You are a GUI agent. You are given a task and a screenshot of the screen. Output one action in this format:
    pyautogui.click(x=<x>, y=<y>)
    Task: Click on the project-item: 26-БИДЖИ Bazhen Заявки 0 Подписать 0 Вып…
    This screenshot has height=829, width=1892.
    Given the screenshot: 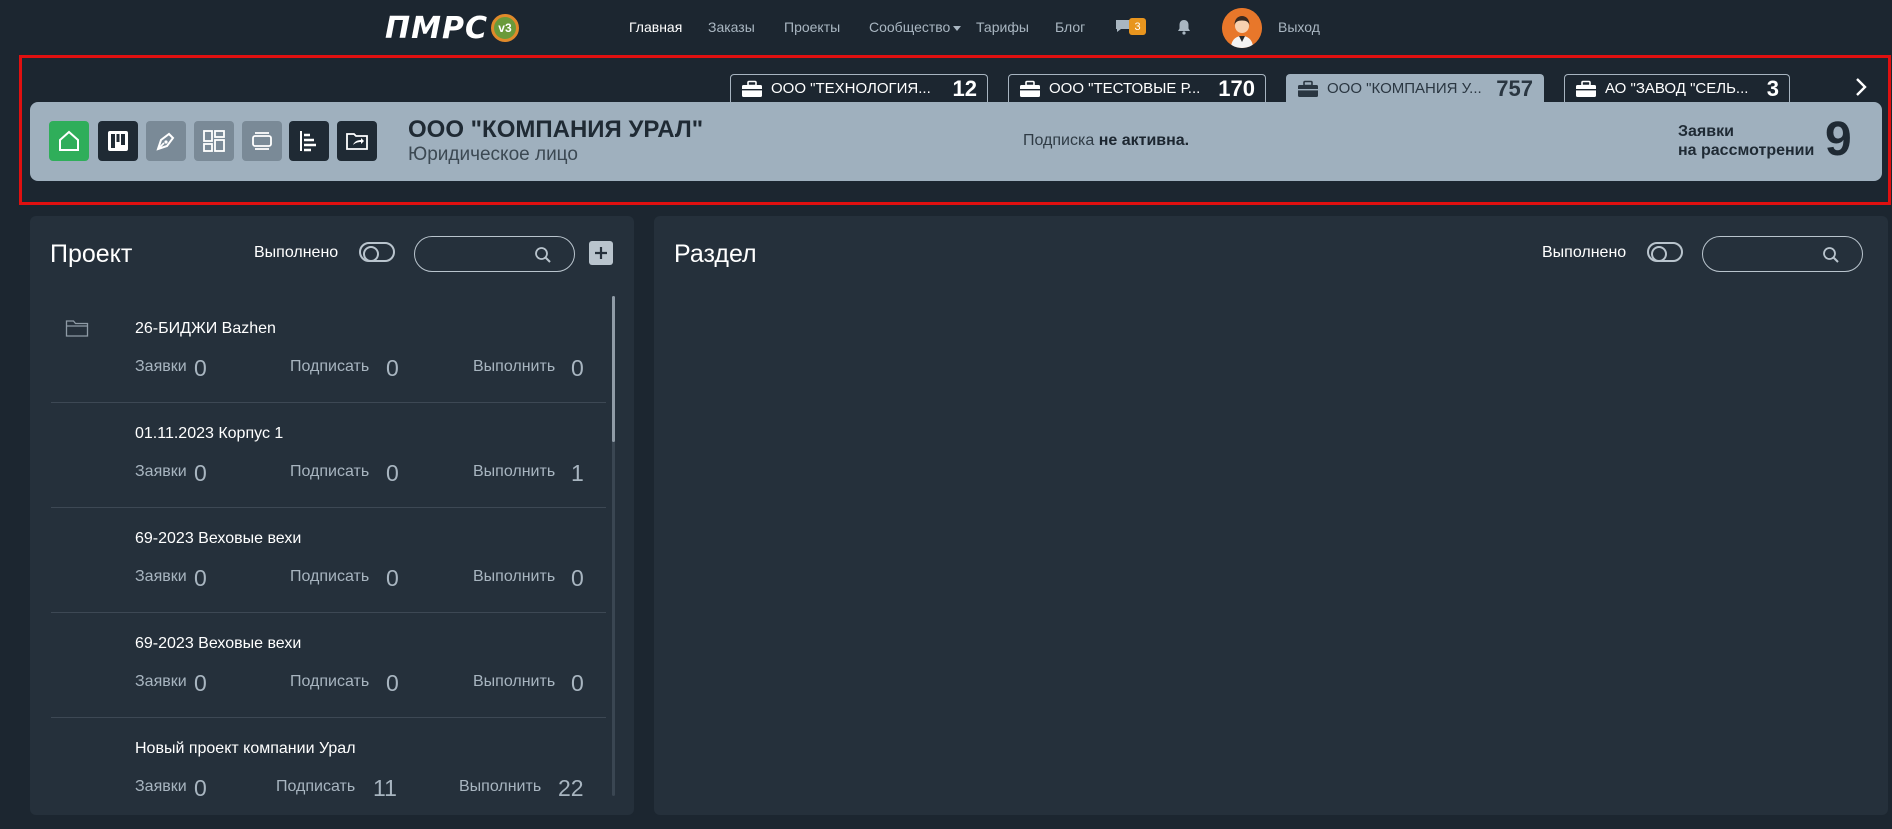 What is the action you would take?
    pyautogui.click(x=328, y=350)
    